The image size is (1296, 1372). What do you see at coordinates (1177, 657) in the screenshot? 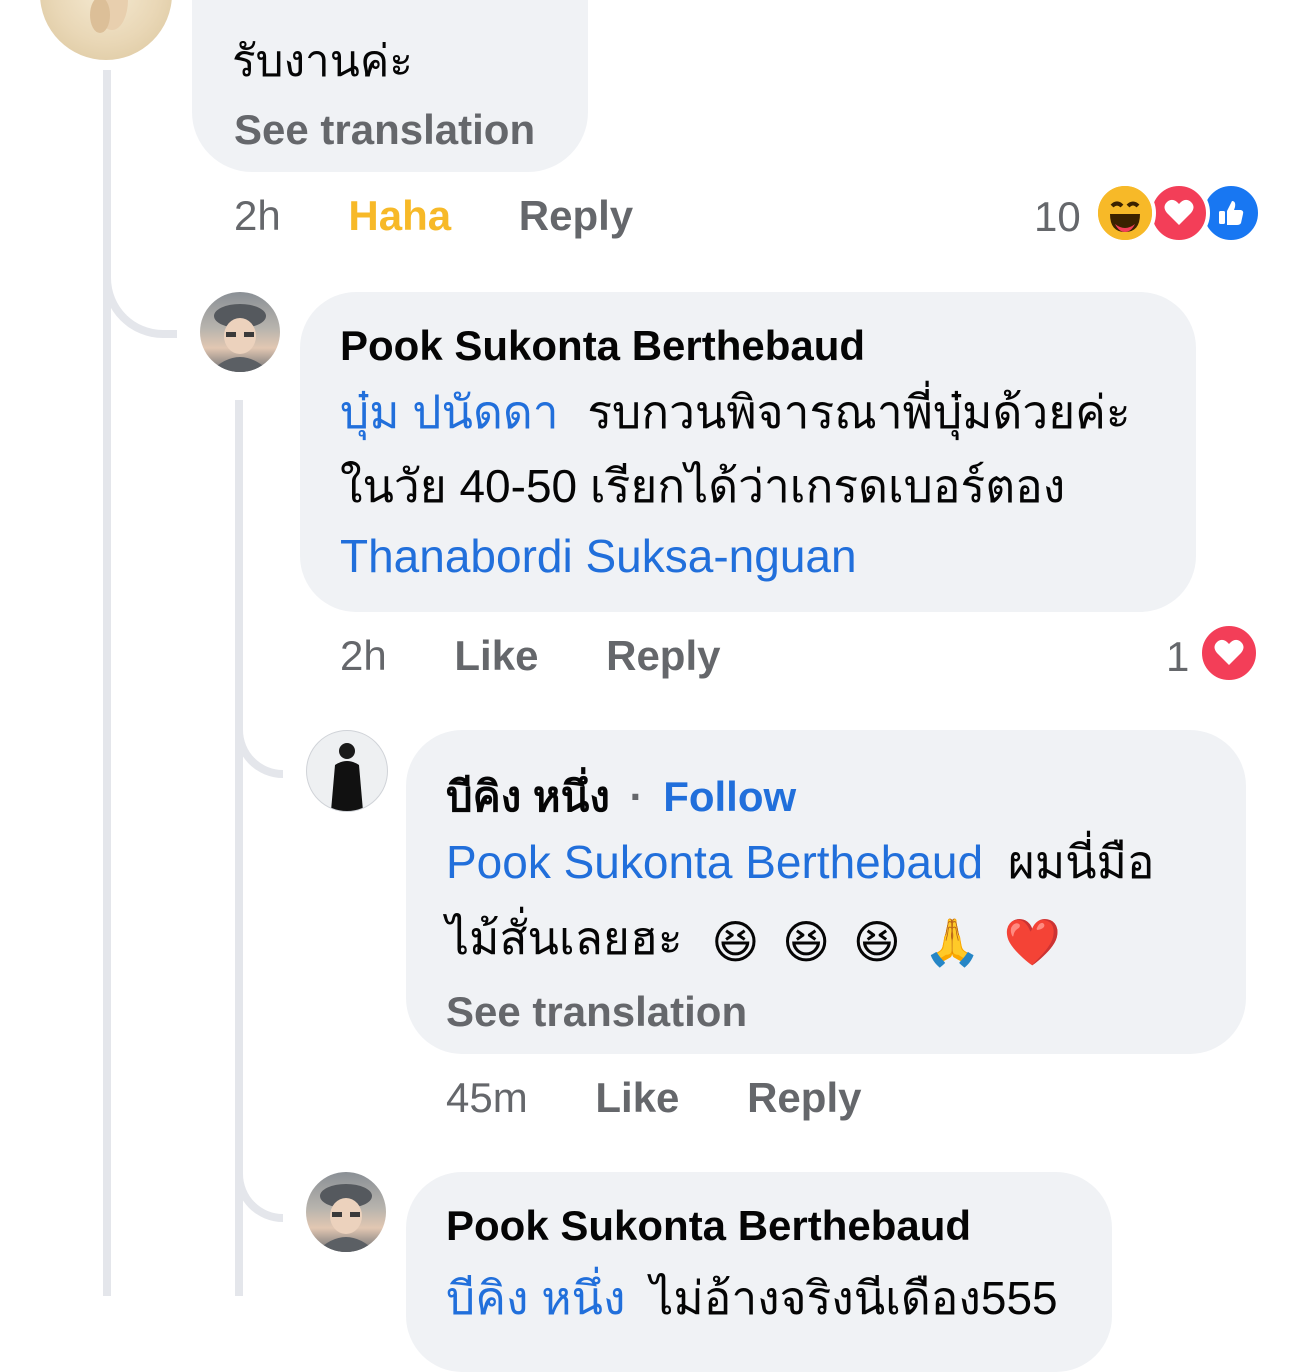
I see `reaction-count: 1` at bounding box center [1177, 657].